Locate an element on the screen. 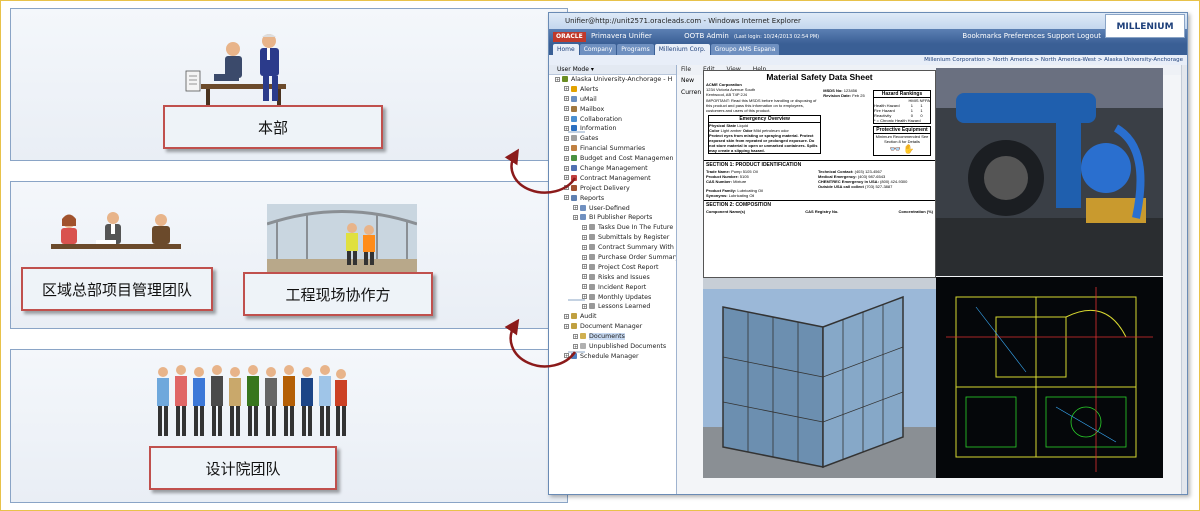 The width and height of the screenshot is (1200, 511). tree-node-label: Change Management is located at coordinates (614, 169).